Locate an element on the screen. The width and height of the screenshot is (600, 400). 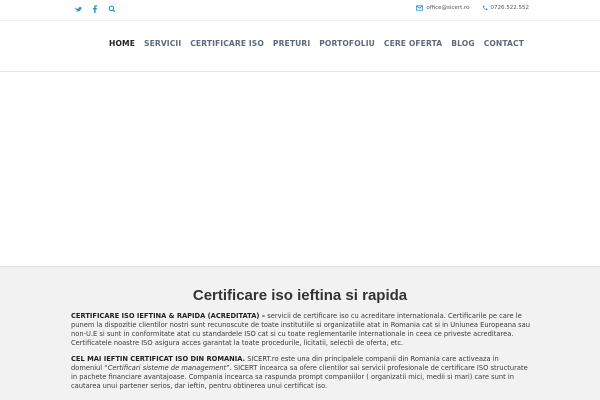
nav-item-cere-oferta: CERE OFERTA is located at coordinates (413, 43).